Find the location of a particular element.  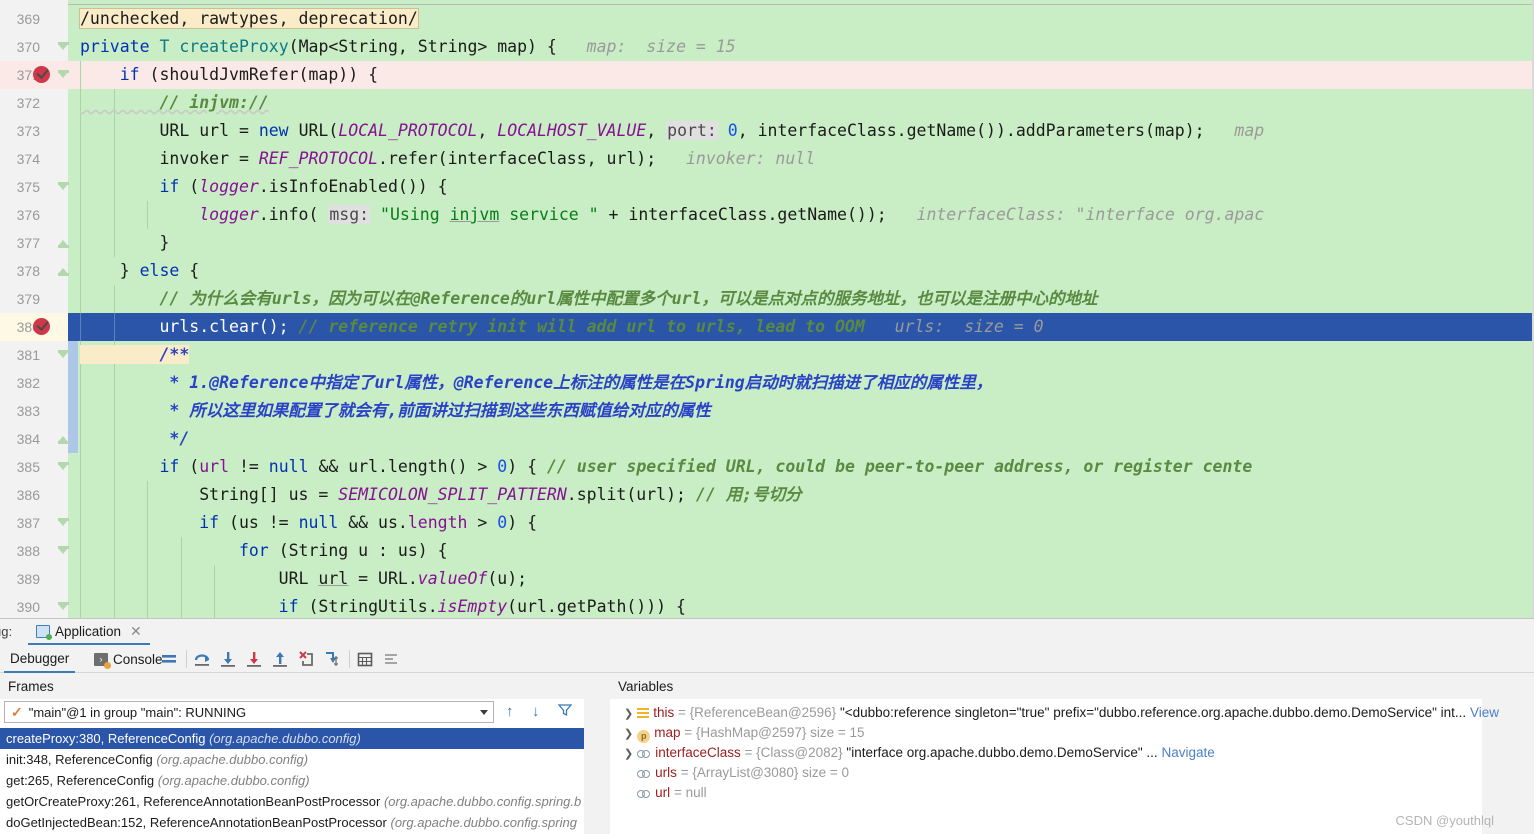

code-token: ) { is located at coordinates (522, 522).